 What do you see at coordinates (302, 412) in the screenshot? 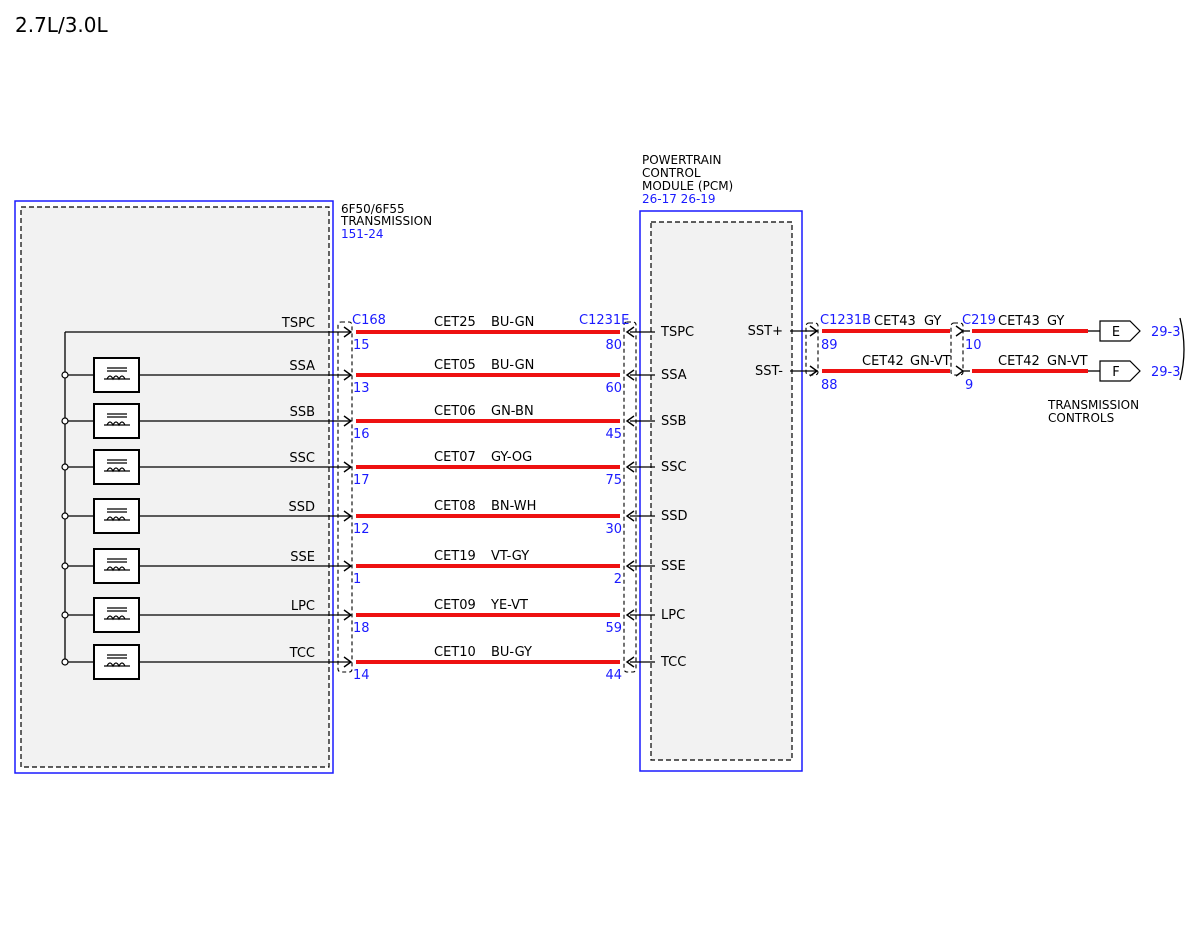
I see `trans-signal-label: SSB` at bounding box center [302, 412].